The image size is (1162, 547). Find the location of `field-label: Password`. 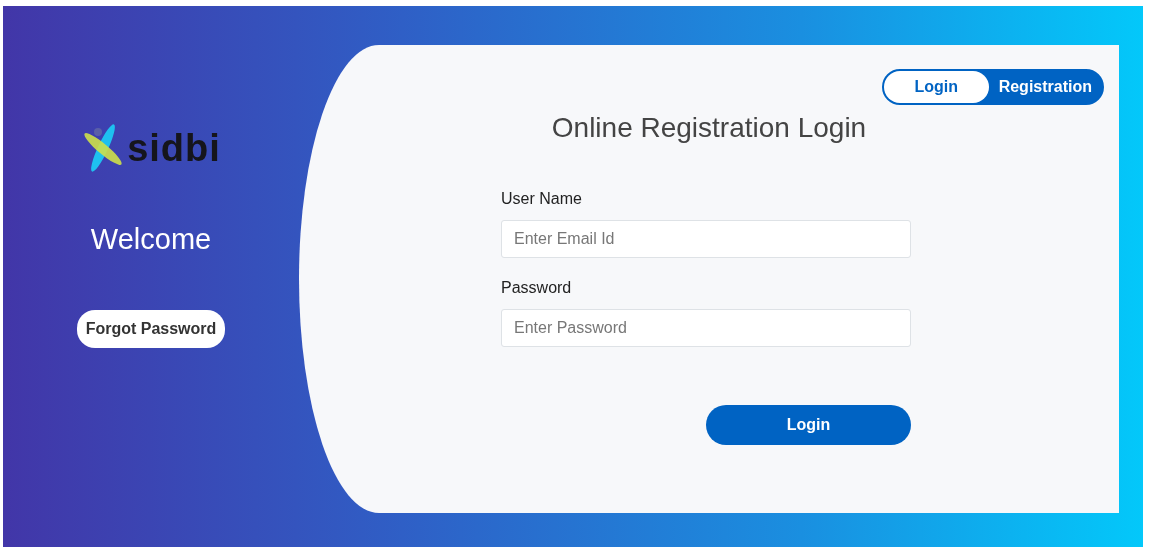

field-label: Password is located at coordinates (537, 288).